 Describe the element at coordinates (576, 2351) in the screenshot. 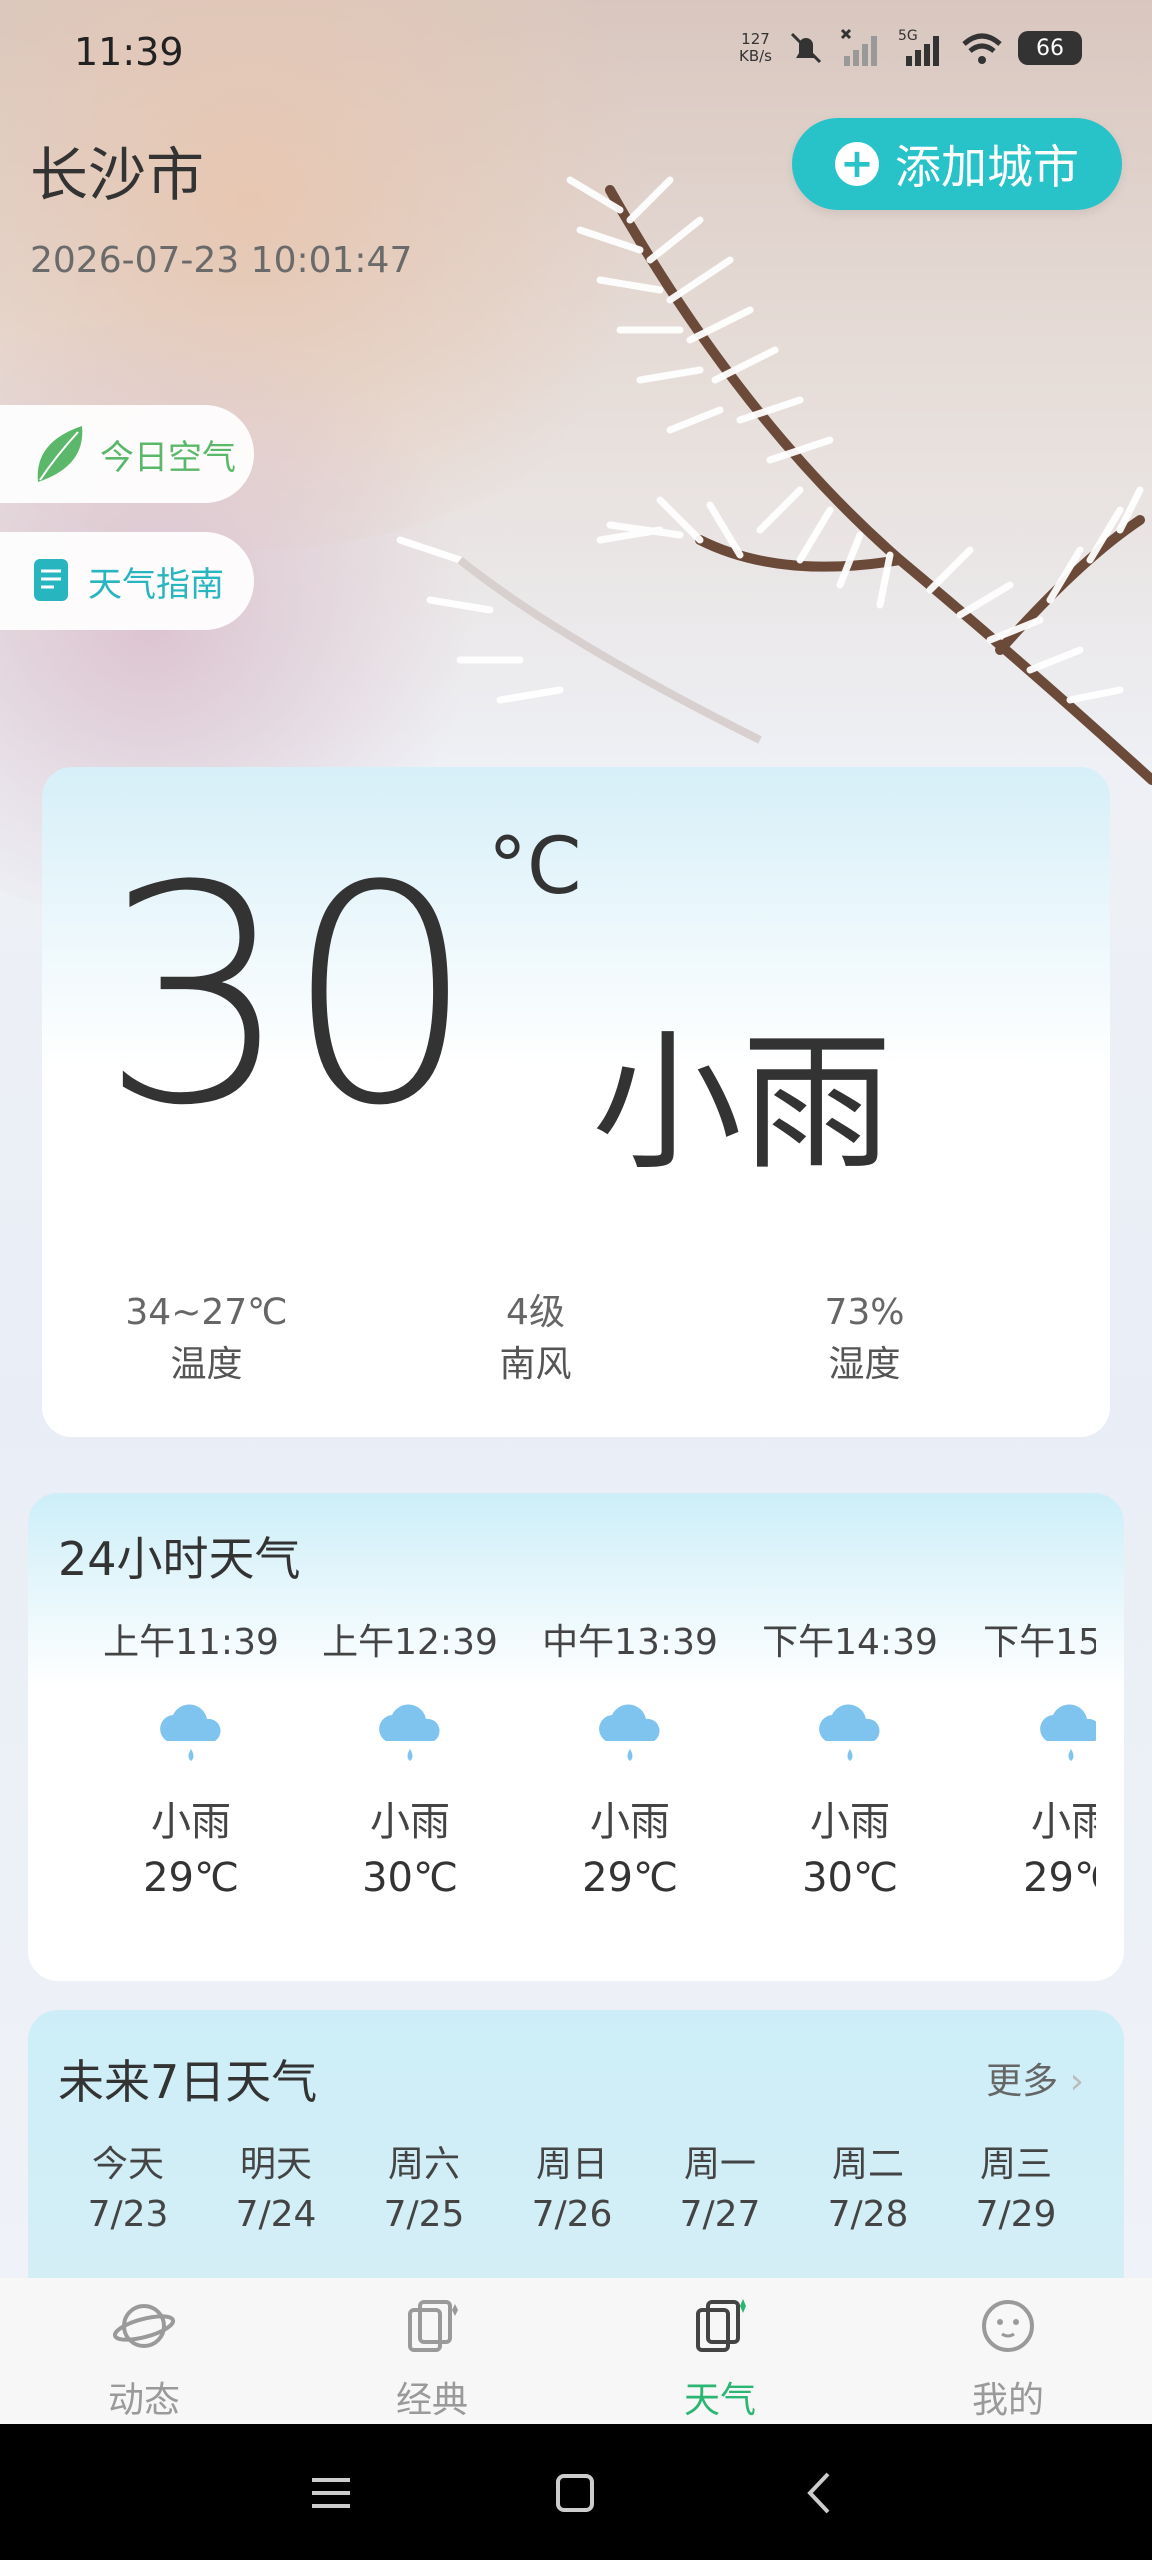

I see `bottom-tab-bar: 动态 经典 天气 我的` at that location.